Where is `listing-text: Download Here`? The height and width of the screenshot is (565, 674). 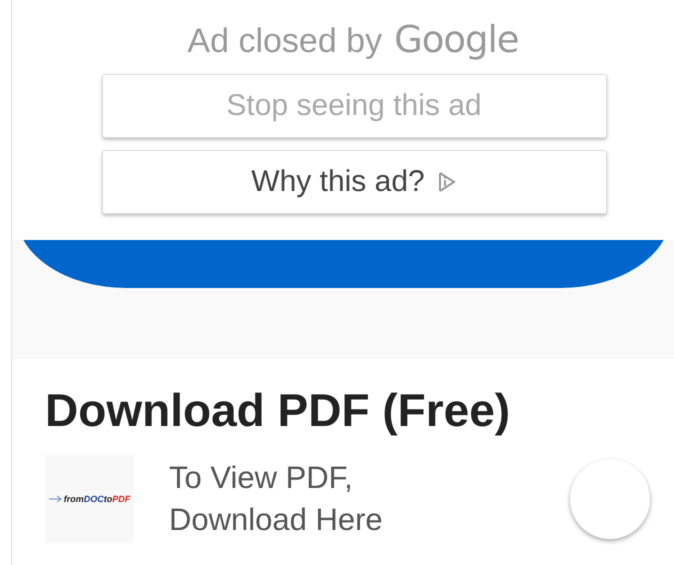
listing-text: Download Here is located at coordinates (276, 520).